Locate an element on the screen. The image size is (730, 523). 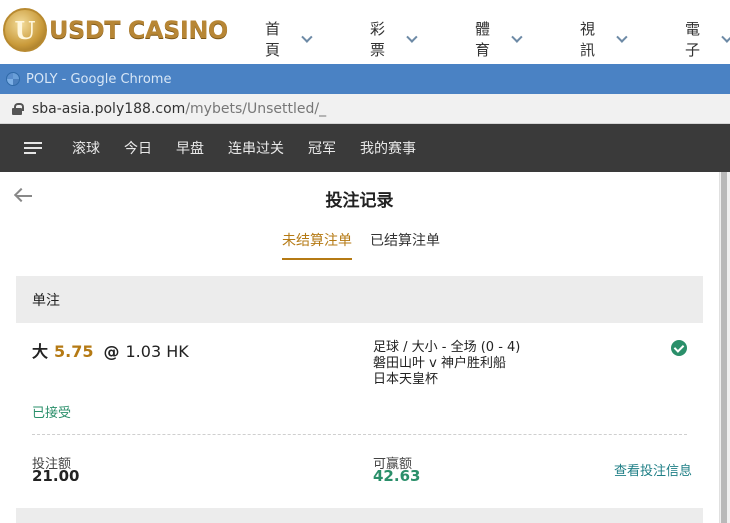
url-host: sba-asia.poly188.com is located at coordinates (109, 108).